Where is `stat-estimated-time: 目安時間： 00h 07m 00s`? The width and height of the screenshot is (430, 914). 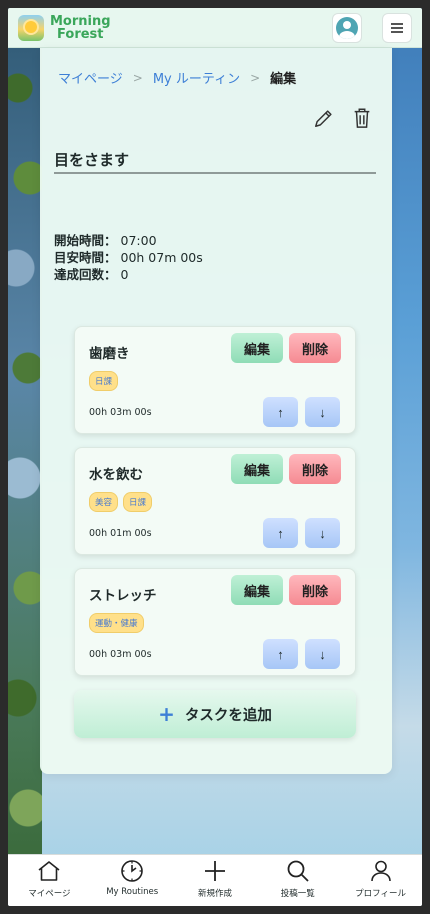
stat-estimated-time: 目安時間： 00h 07m 00s is located at coordinates (128, 257).